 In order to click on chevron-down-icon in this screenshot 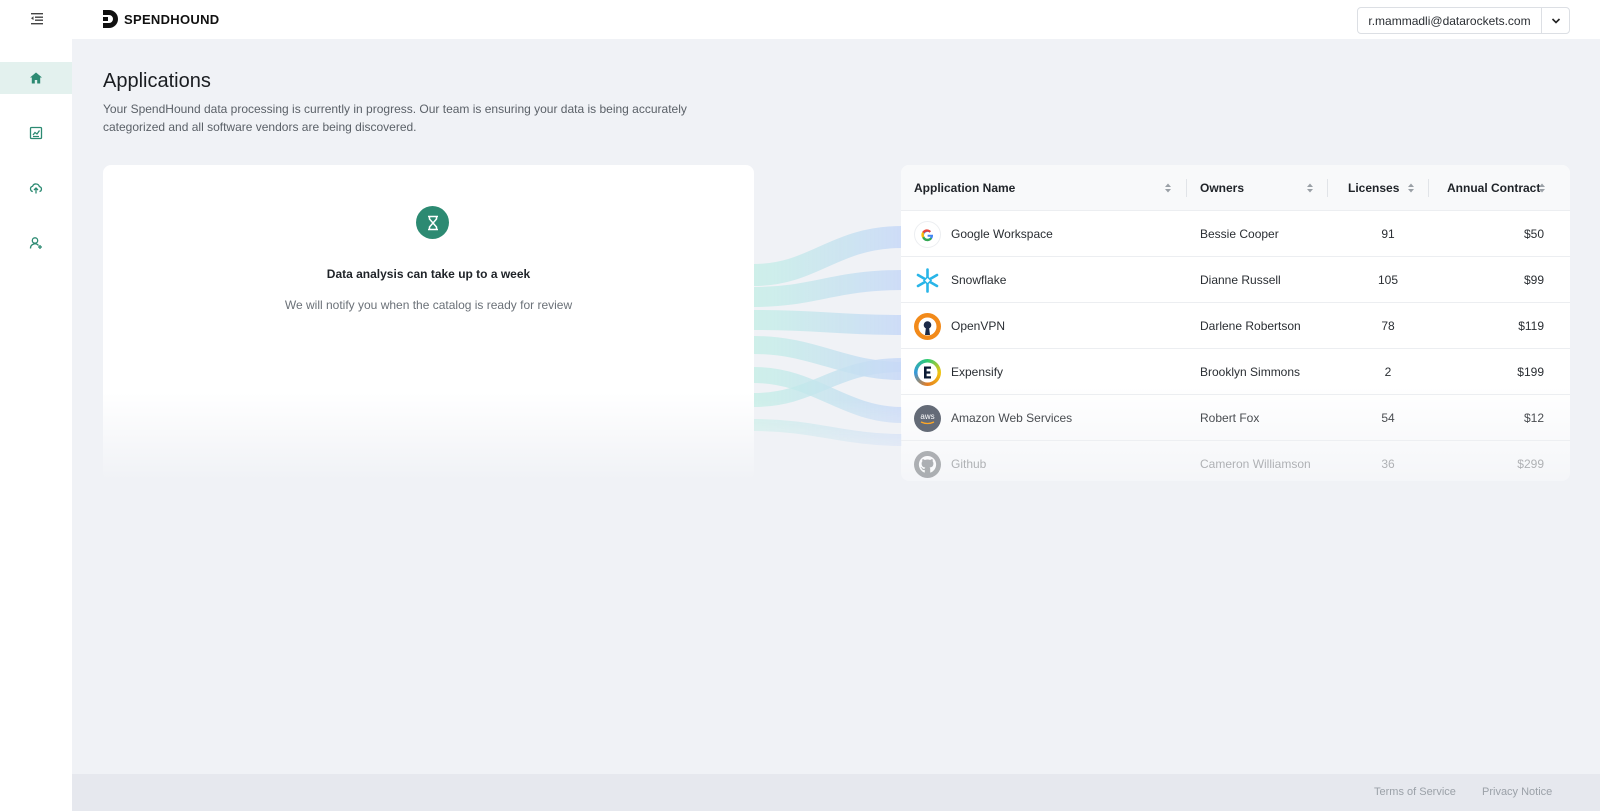, I will do `click(1555, 20)`.